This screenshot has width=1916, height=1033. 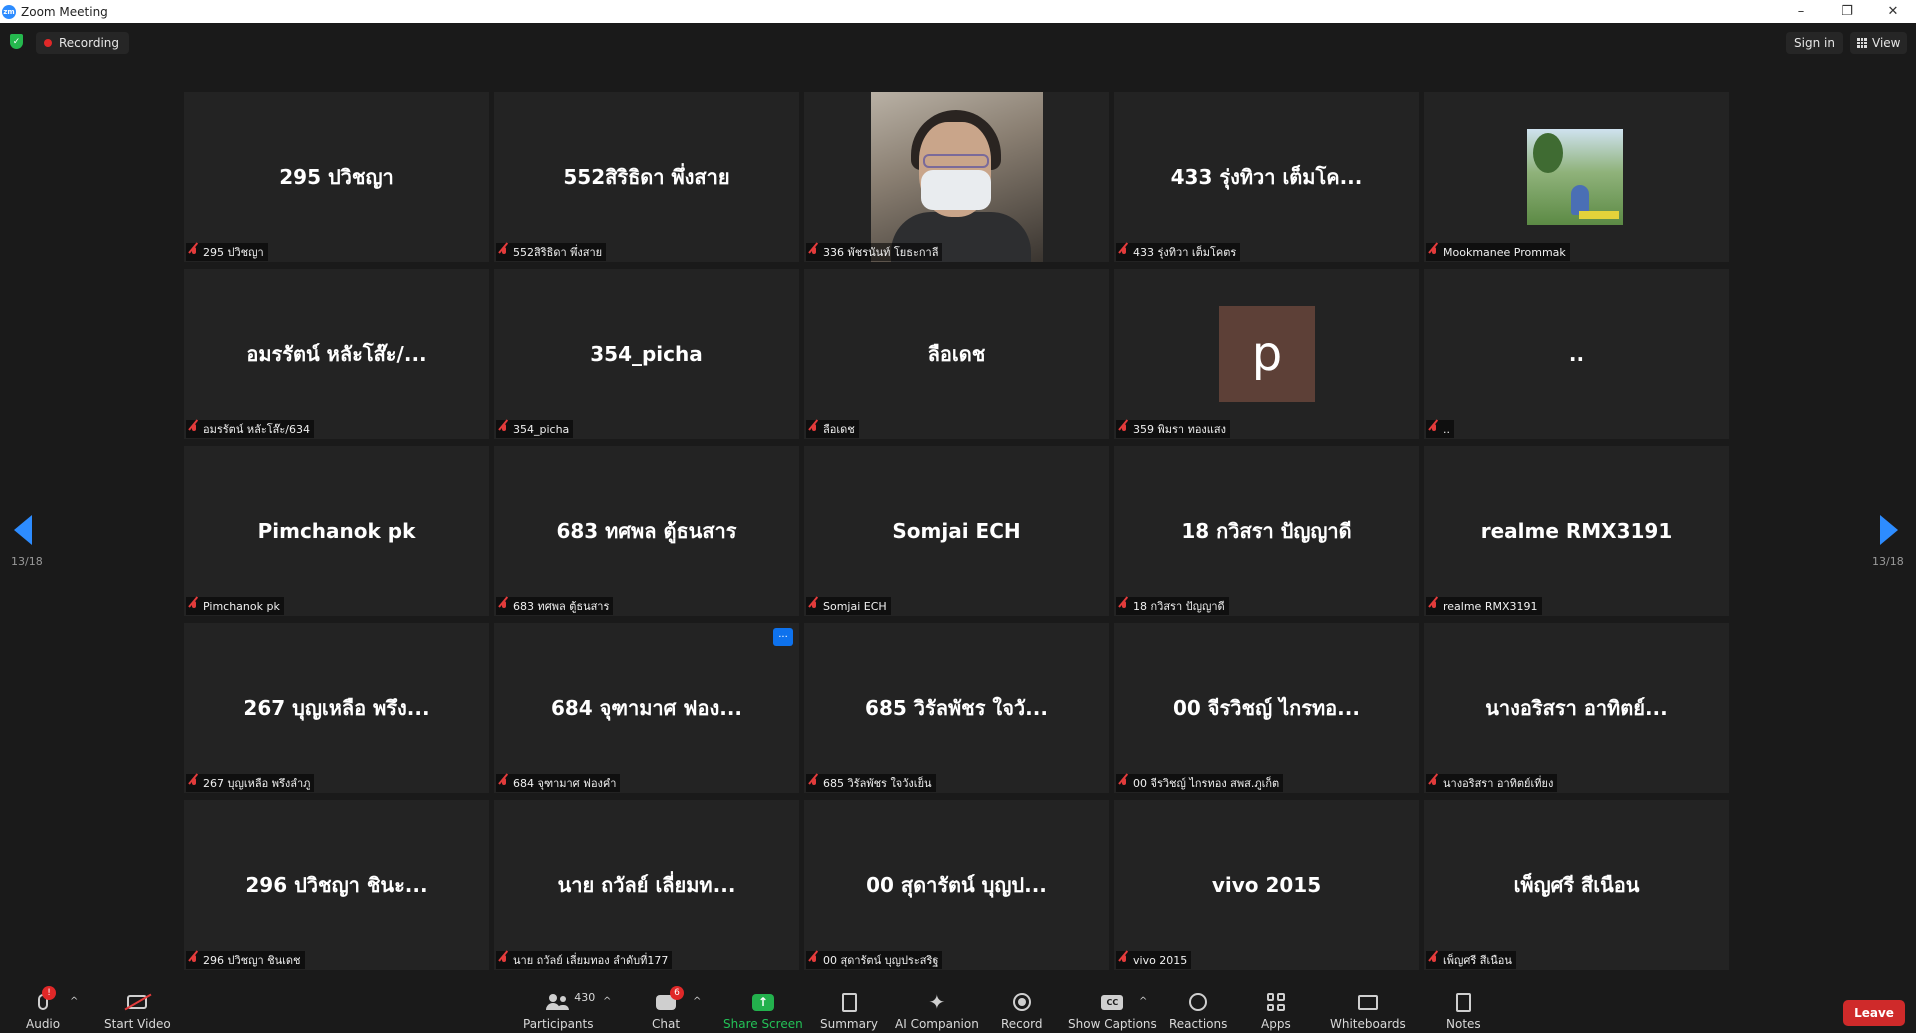 I want to click on minimize-button: –, so click(x=1801, y=11).